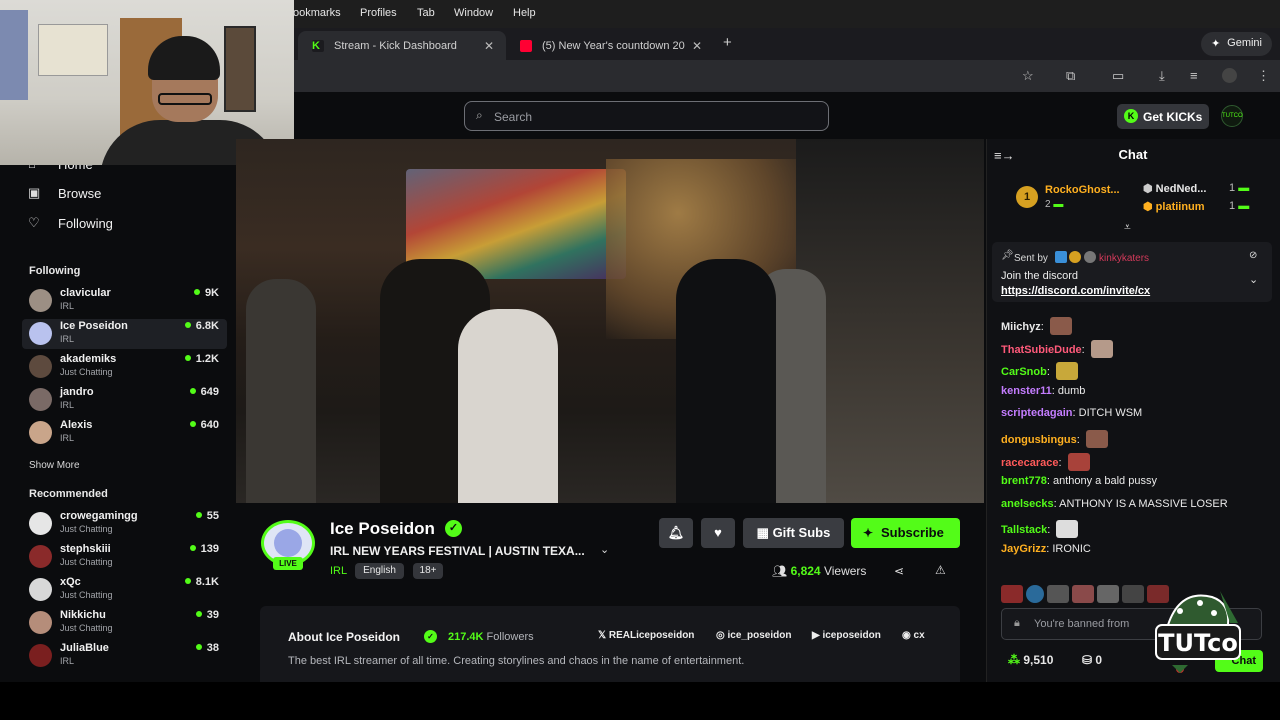 The height and width of the screenshot is (720, 1280). I want to click on gift-subs-button: ▦ Gift Subs, so click(793, 533).